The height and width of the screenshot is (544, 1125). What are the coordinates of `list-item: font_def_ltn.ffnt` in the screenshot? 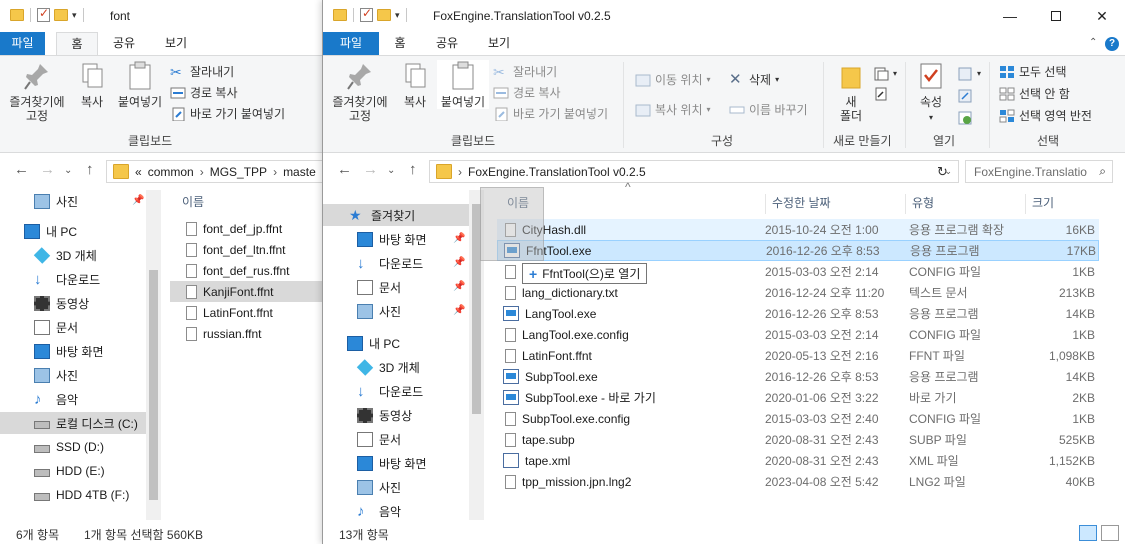 It's located at (250, 249).